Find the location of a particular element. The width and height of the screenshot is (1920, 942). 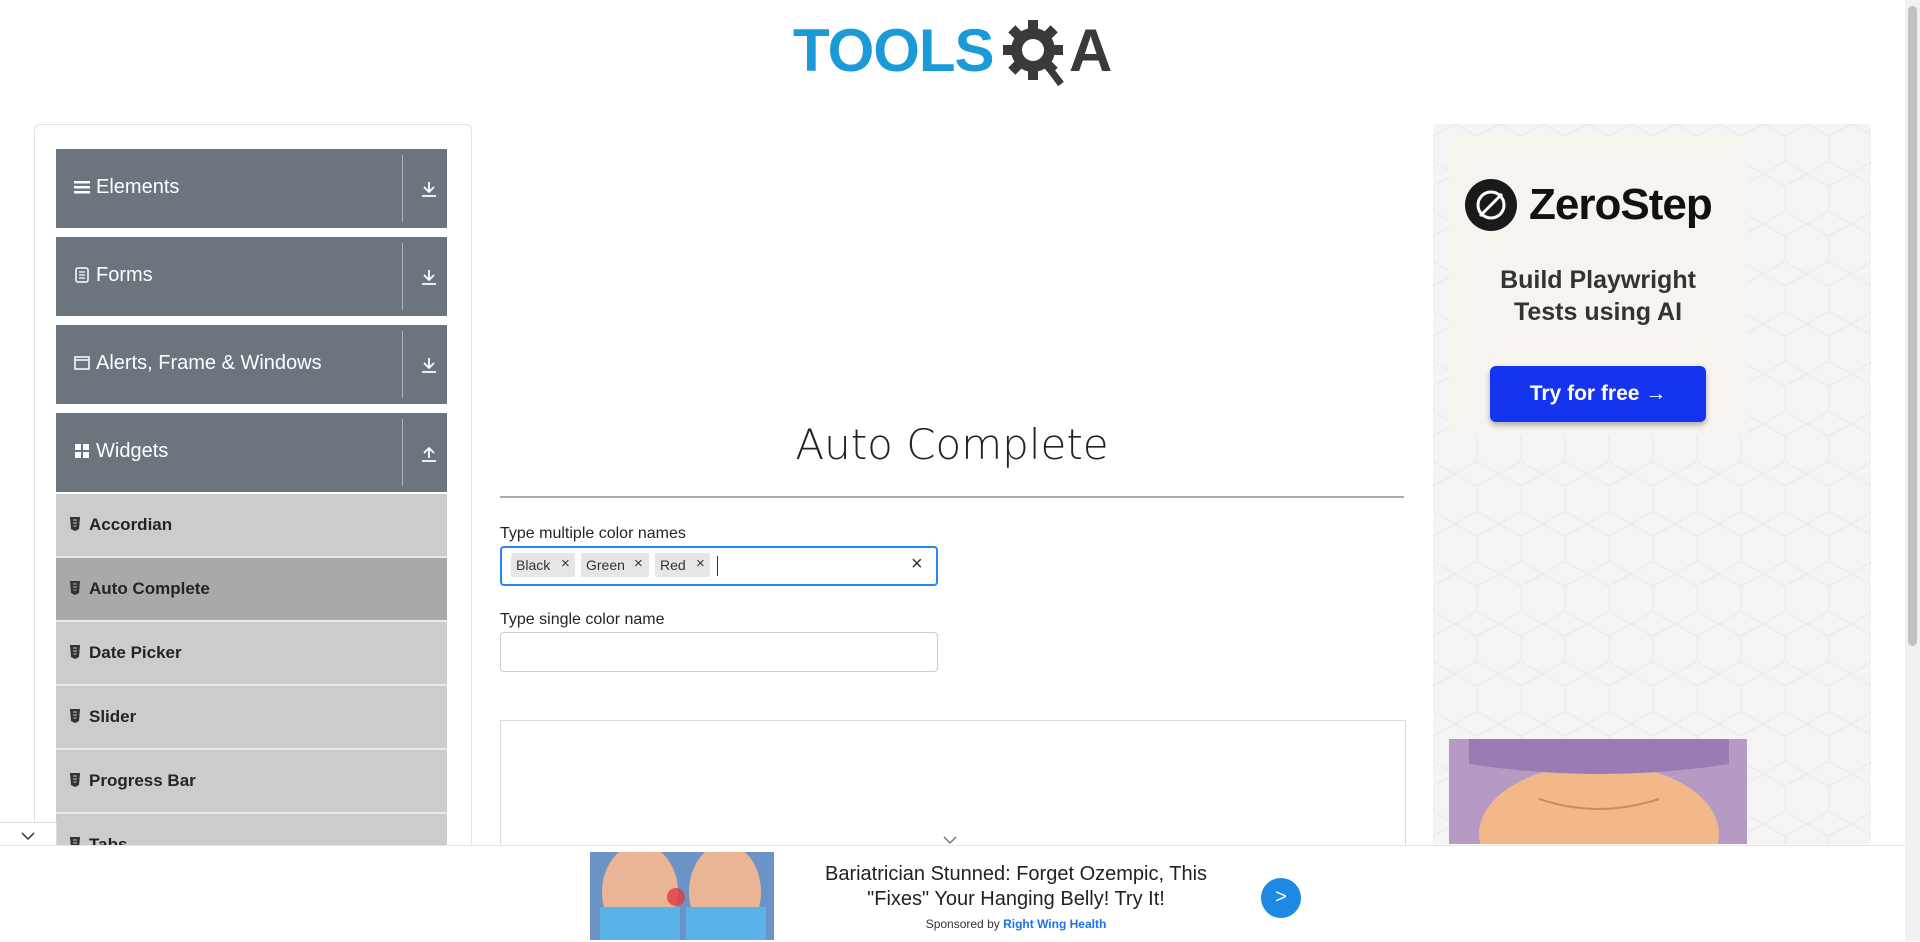

page-scrollbar is located at coordinates (1912, 470).